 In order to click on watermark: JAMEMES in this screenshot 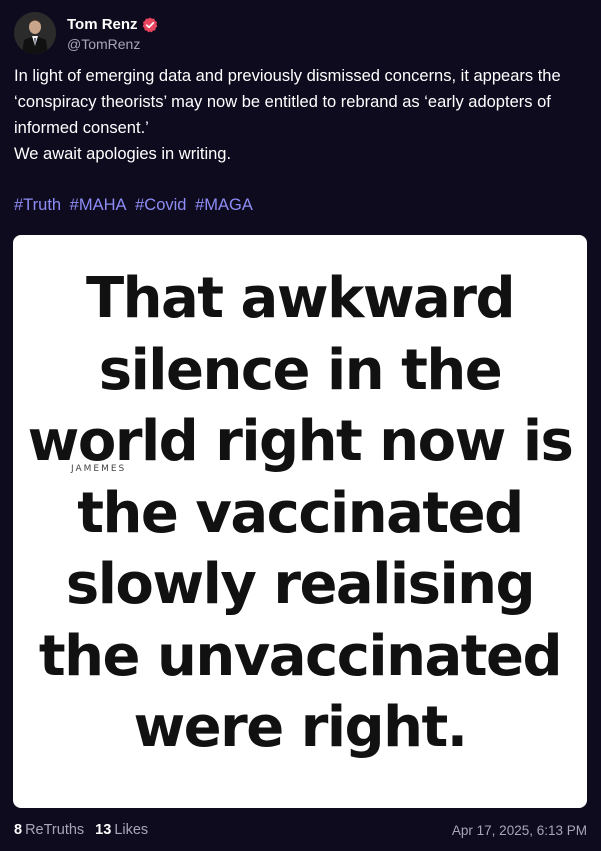, I will do `click(99, 469)`.